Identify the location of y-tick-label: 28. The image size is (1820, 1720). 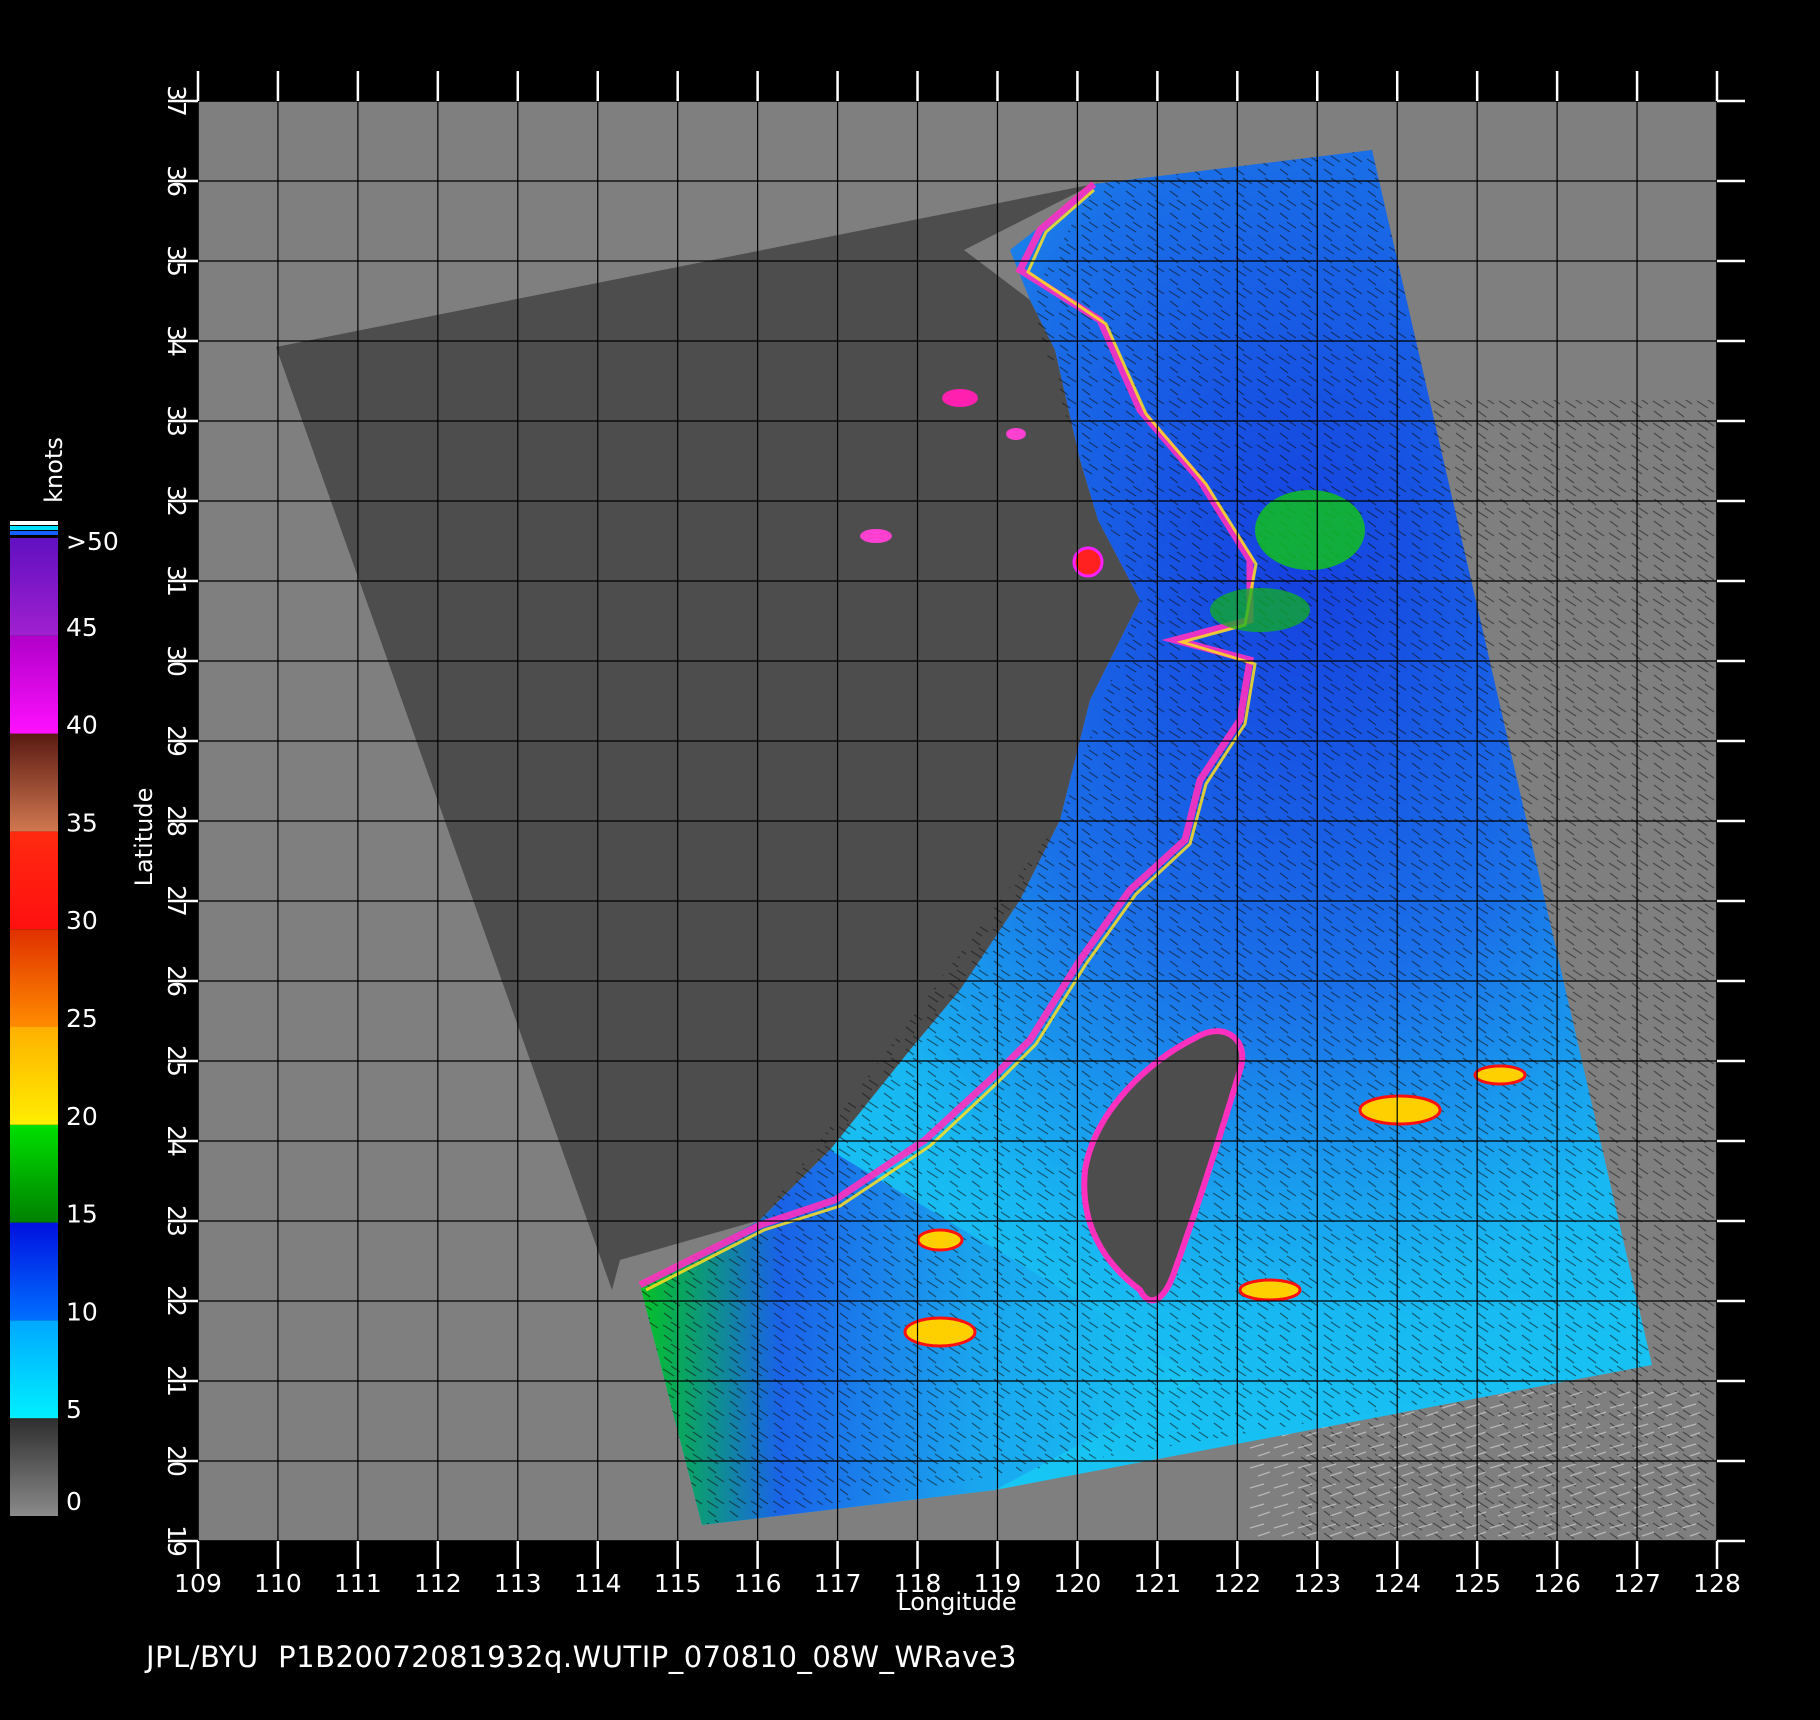
(176, 821).